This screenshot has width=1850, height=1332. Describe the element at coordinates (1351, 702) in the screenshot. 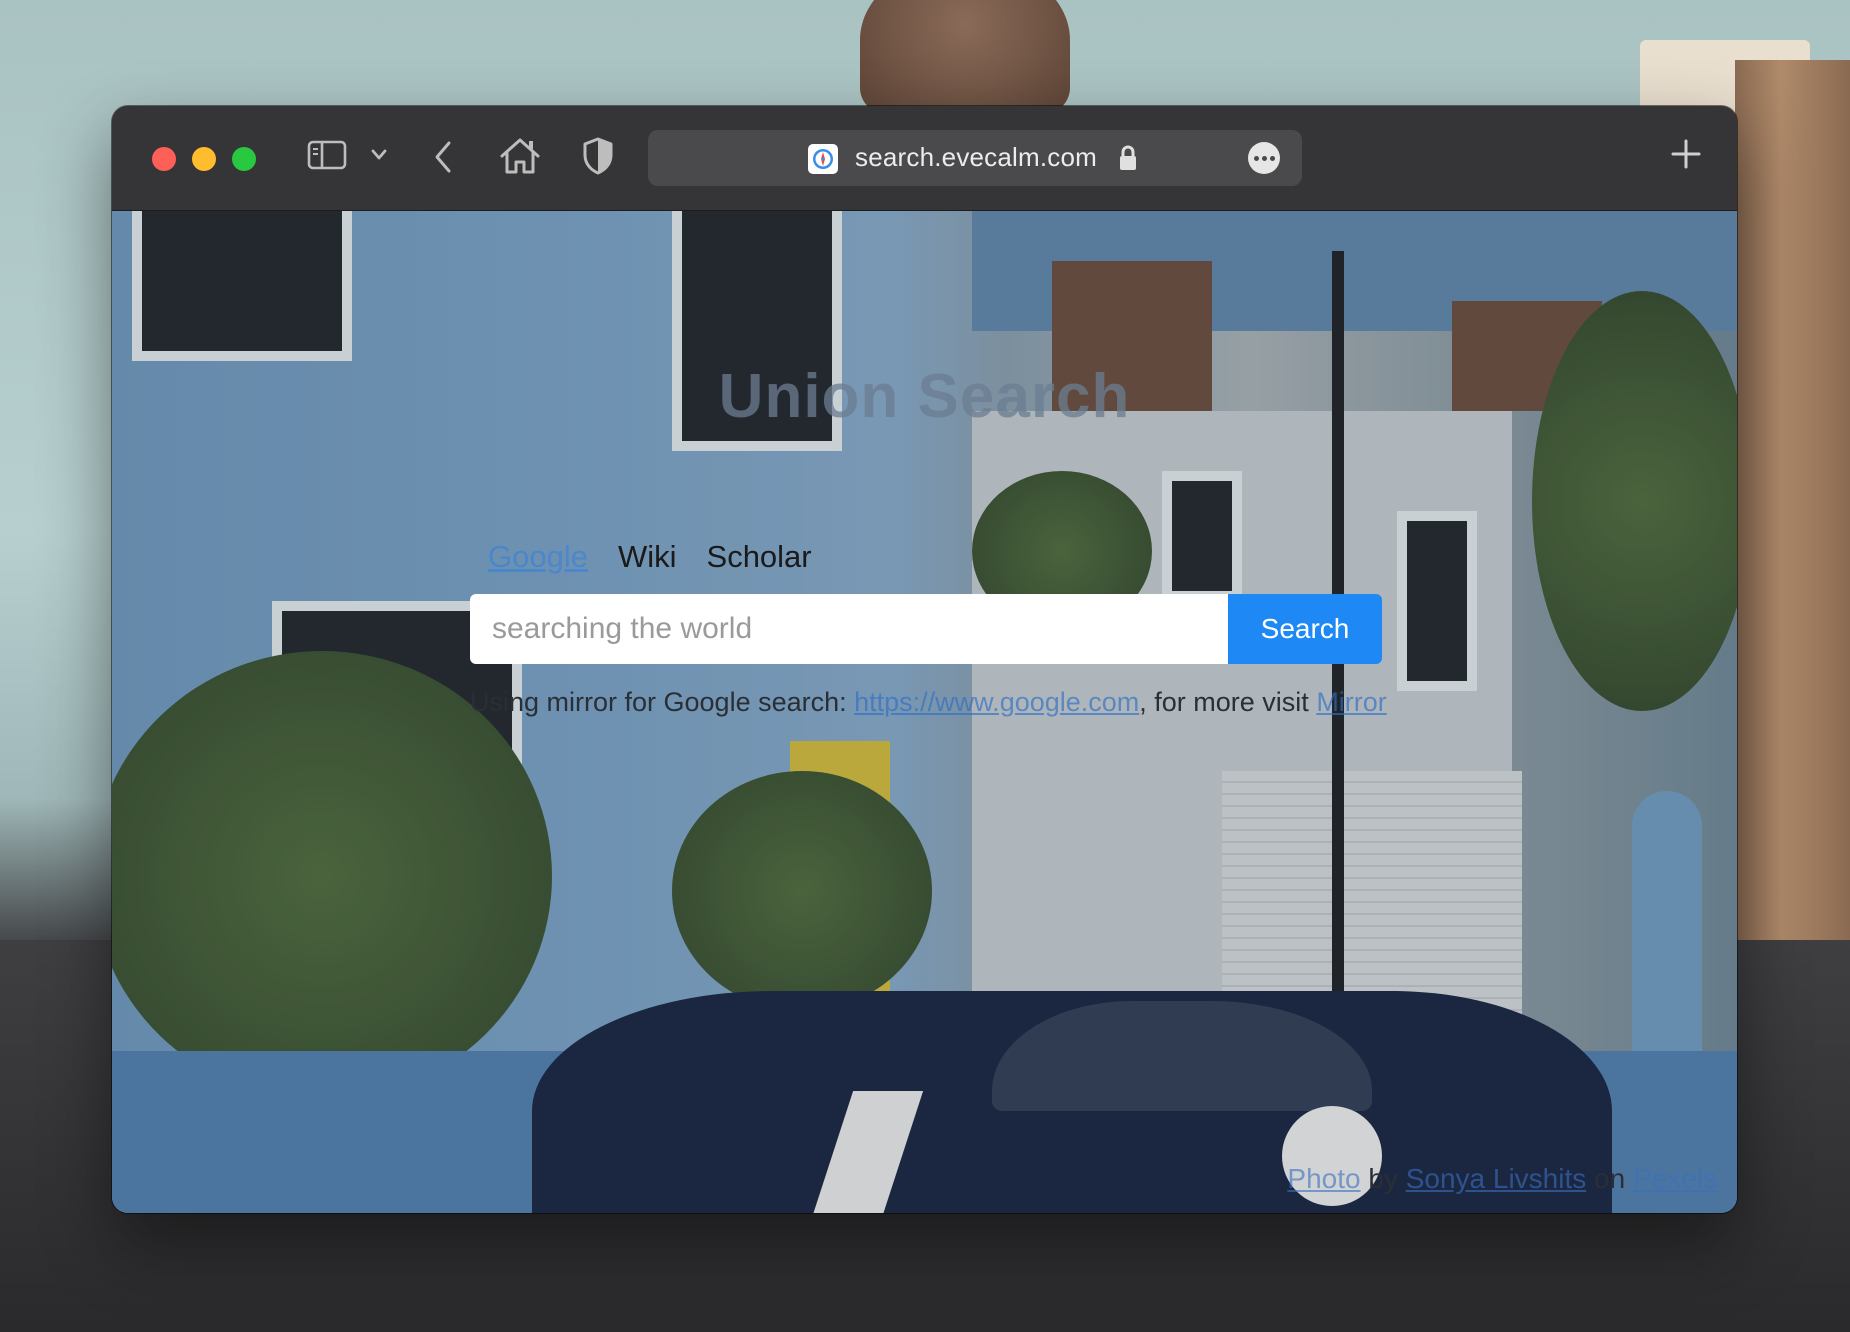

I see `mirror-more-link: Mirror` at that location.